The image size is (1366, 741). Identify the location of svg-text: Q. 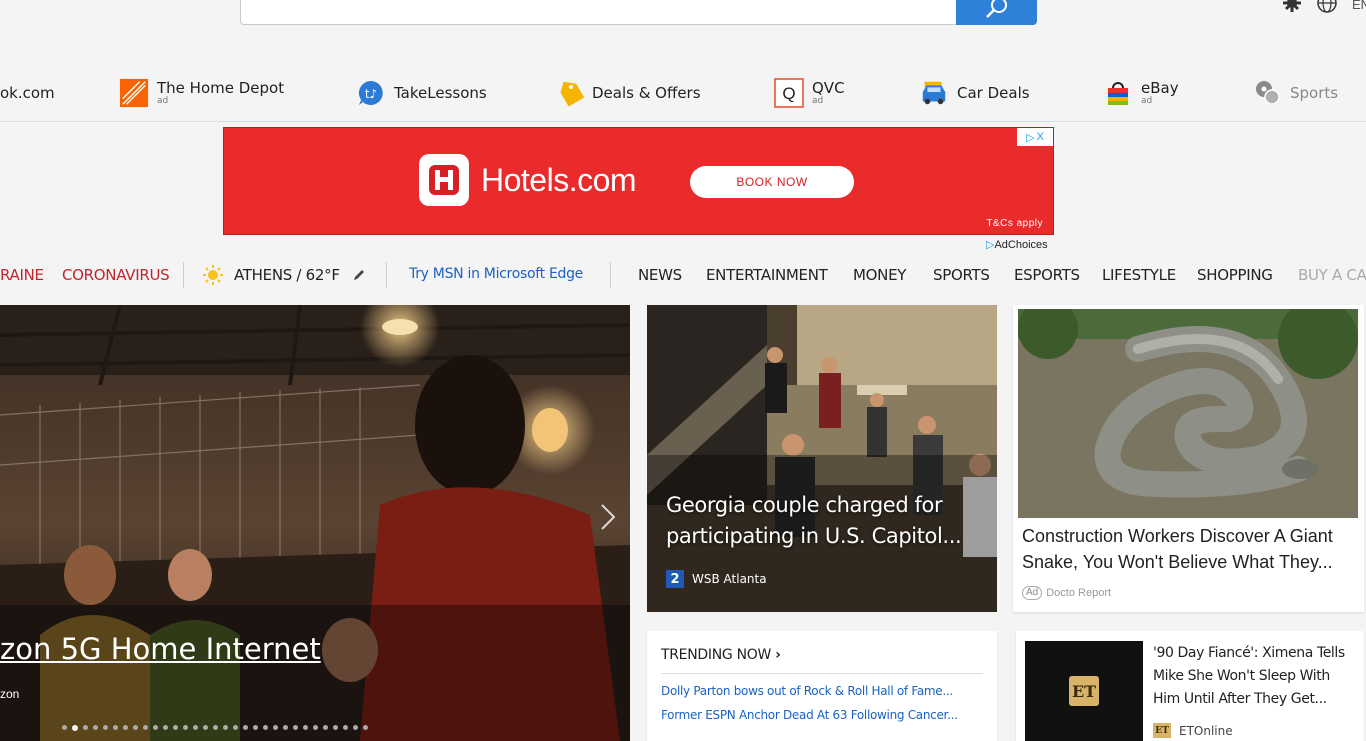
(788, 93).